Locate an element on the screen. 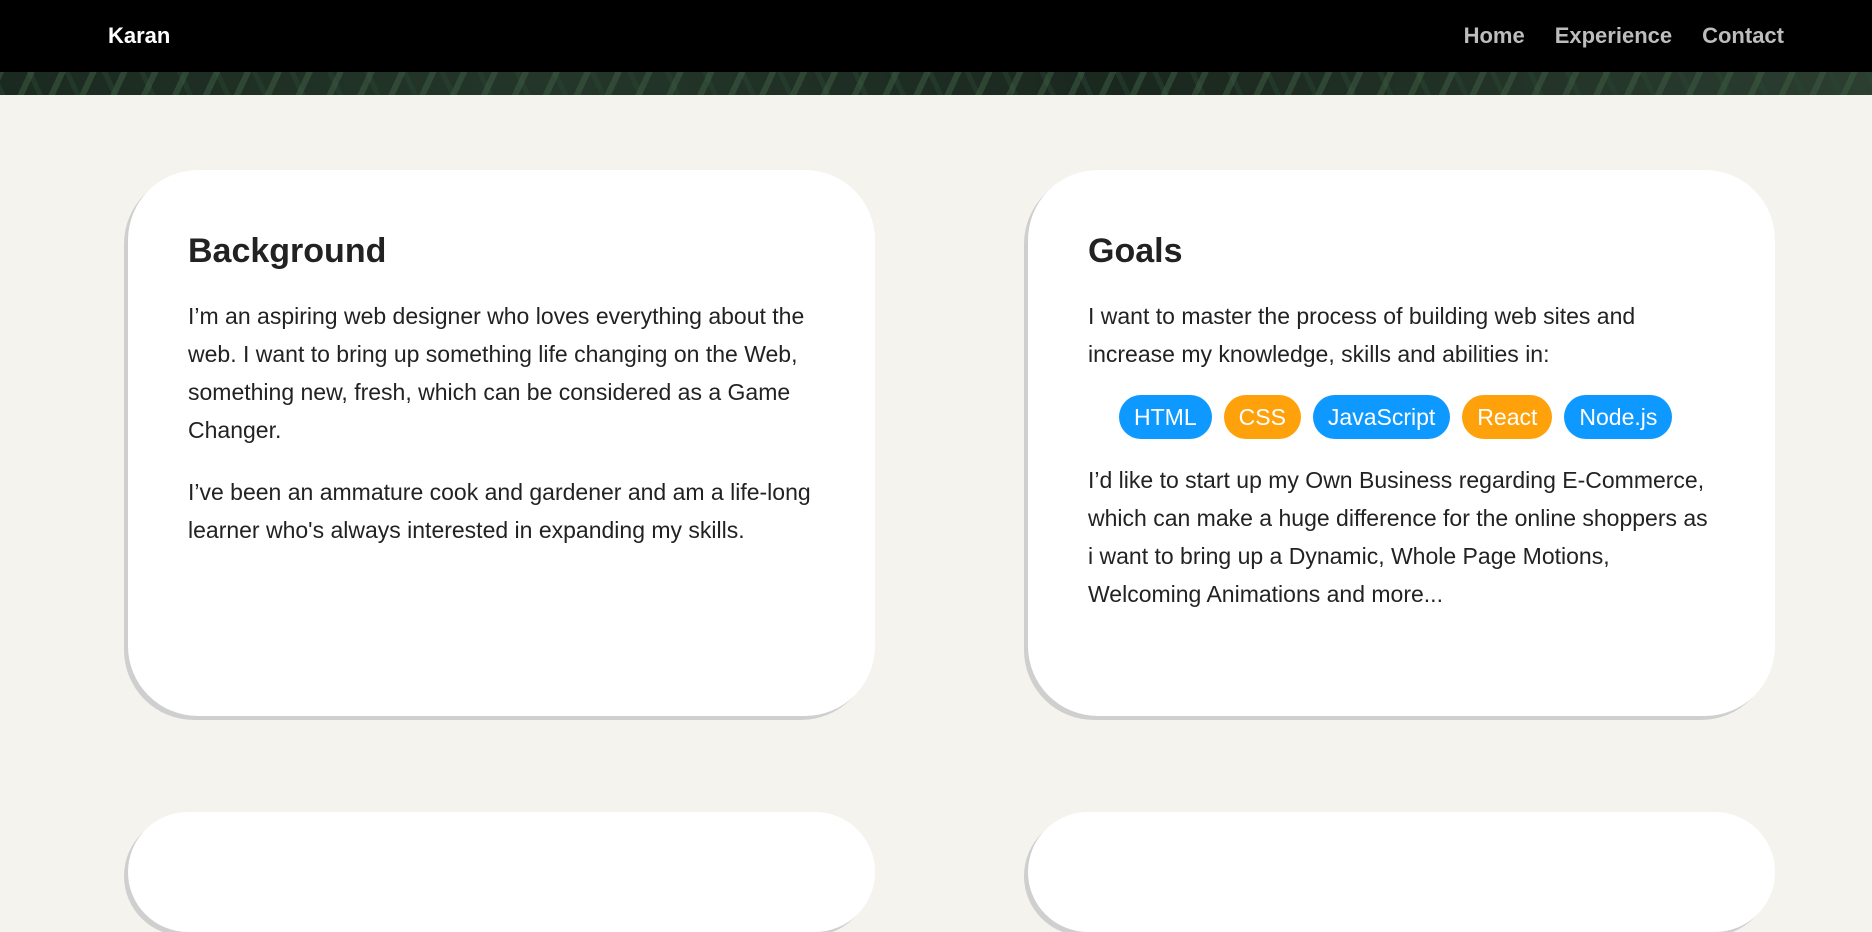  skill-tag-react: React is located at coordinates (1507, 417).